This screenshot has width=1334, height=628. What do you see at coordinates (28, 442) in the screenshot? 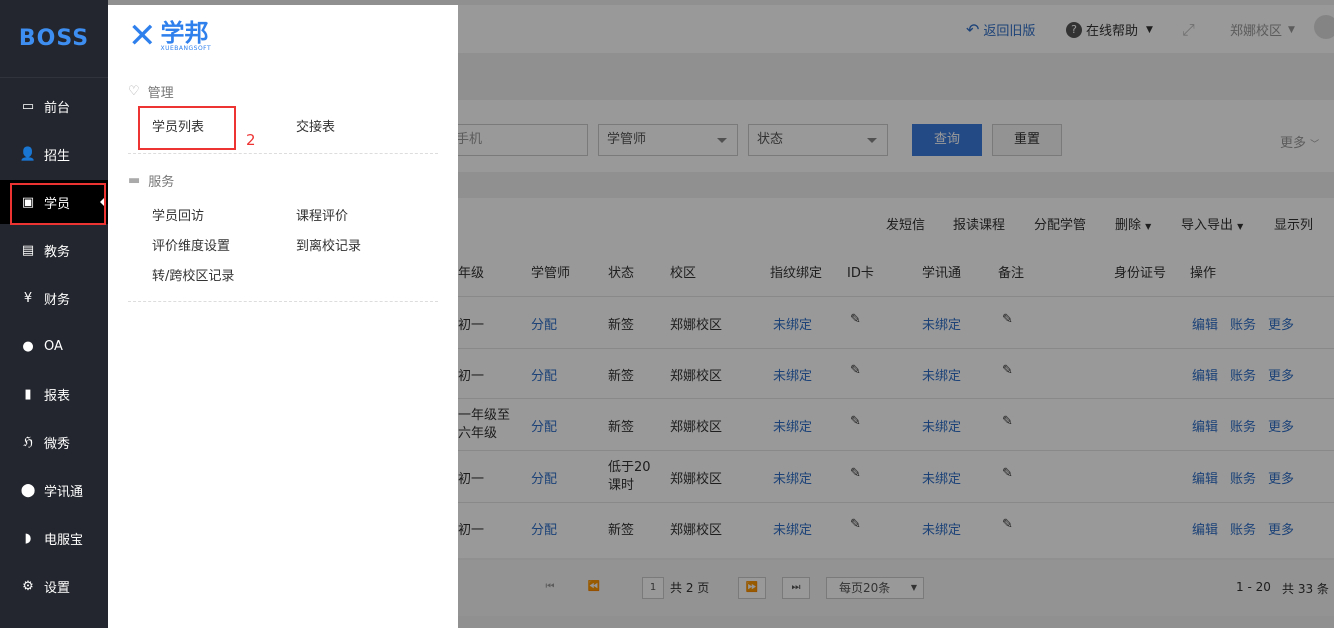
I see `xiu-icon: ℌ` at bounding box center [28, 442].